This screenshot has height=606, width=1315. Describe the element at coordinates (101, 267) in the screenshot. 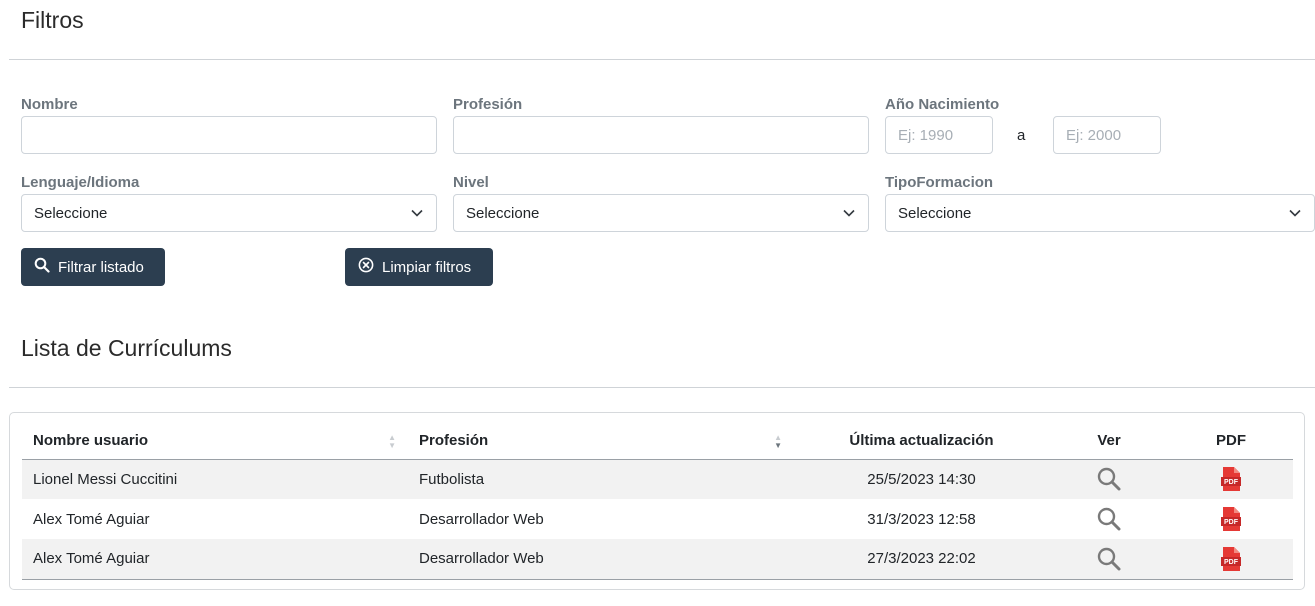

I see `filtrar-listado-label: Filtrar listado` at that location.